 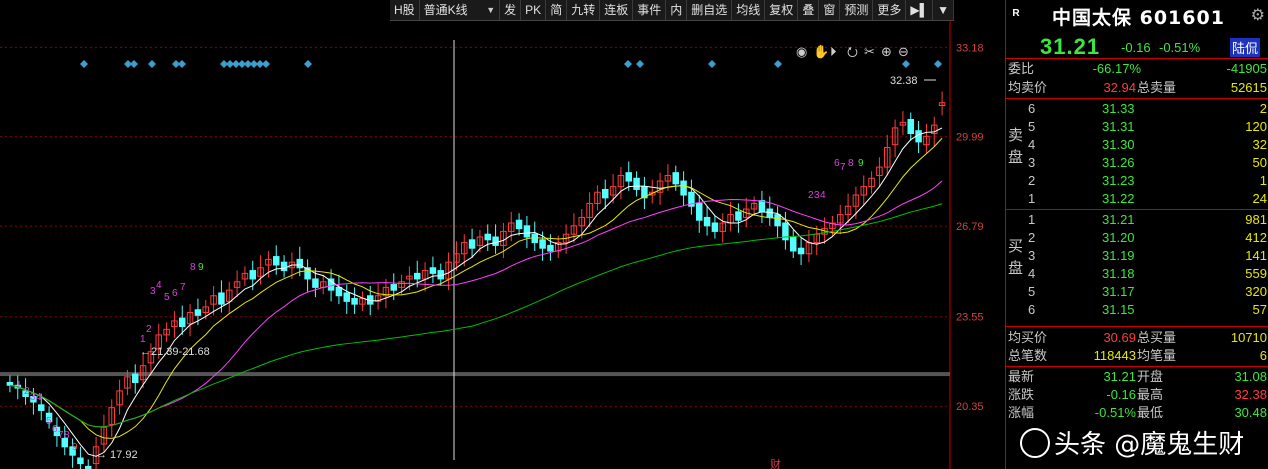 I want to click on price-change: -0.16, so click(x=1136, y=47).